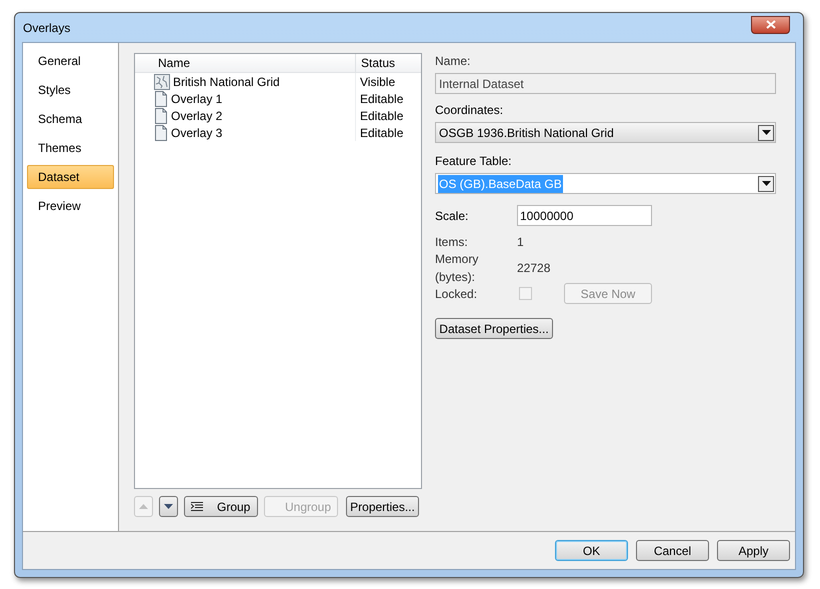 The height and width of the screenshot is (589, 820). What do you see at coordinates (453, 61) in the screenshot?
I see `field-label: Name:` at bounding box center [453, 61].